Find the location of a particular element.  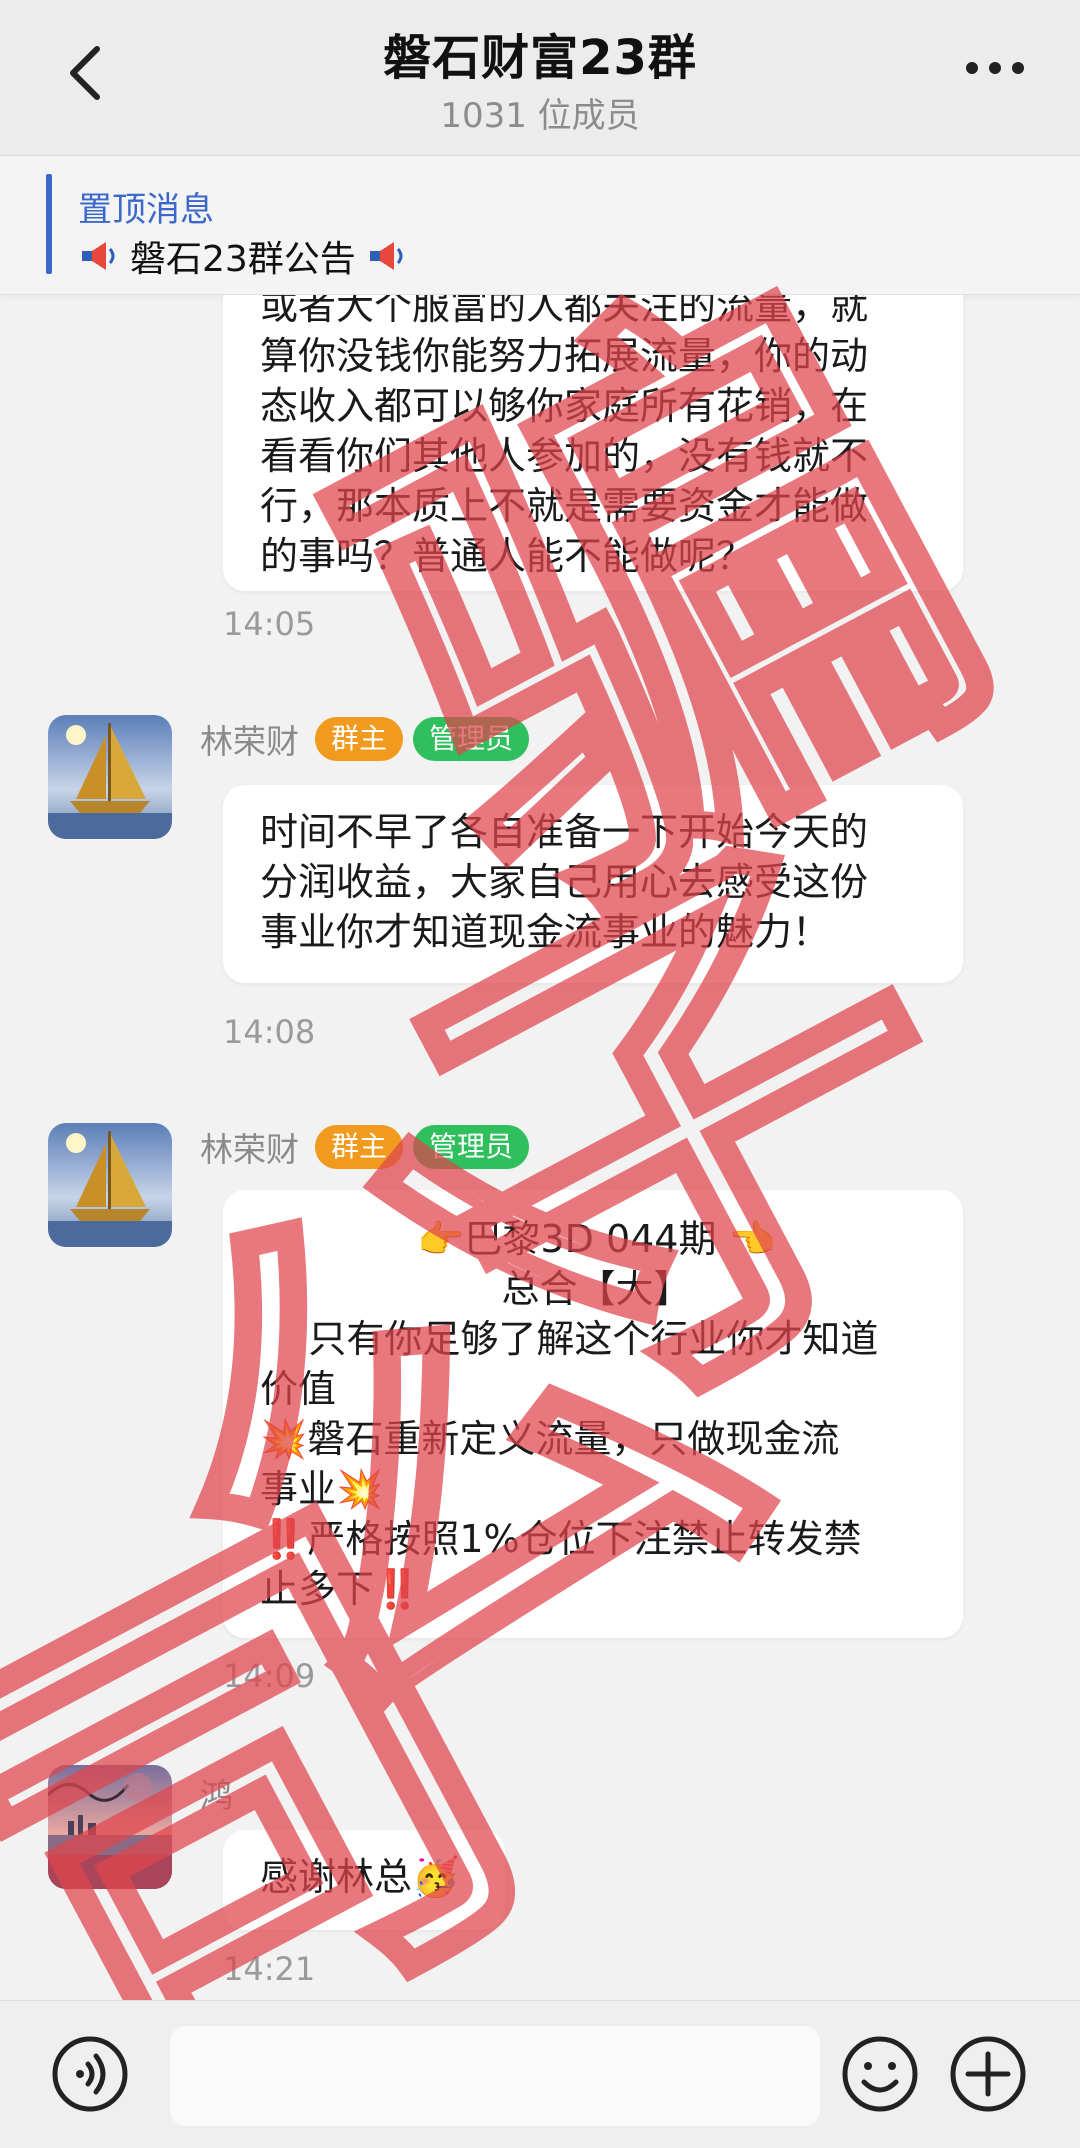

pinned-label: 置顶消息 is located at coordinates (146, 210).